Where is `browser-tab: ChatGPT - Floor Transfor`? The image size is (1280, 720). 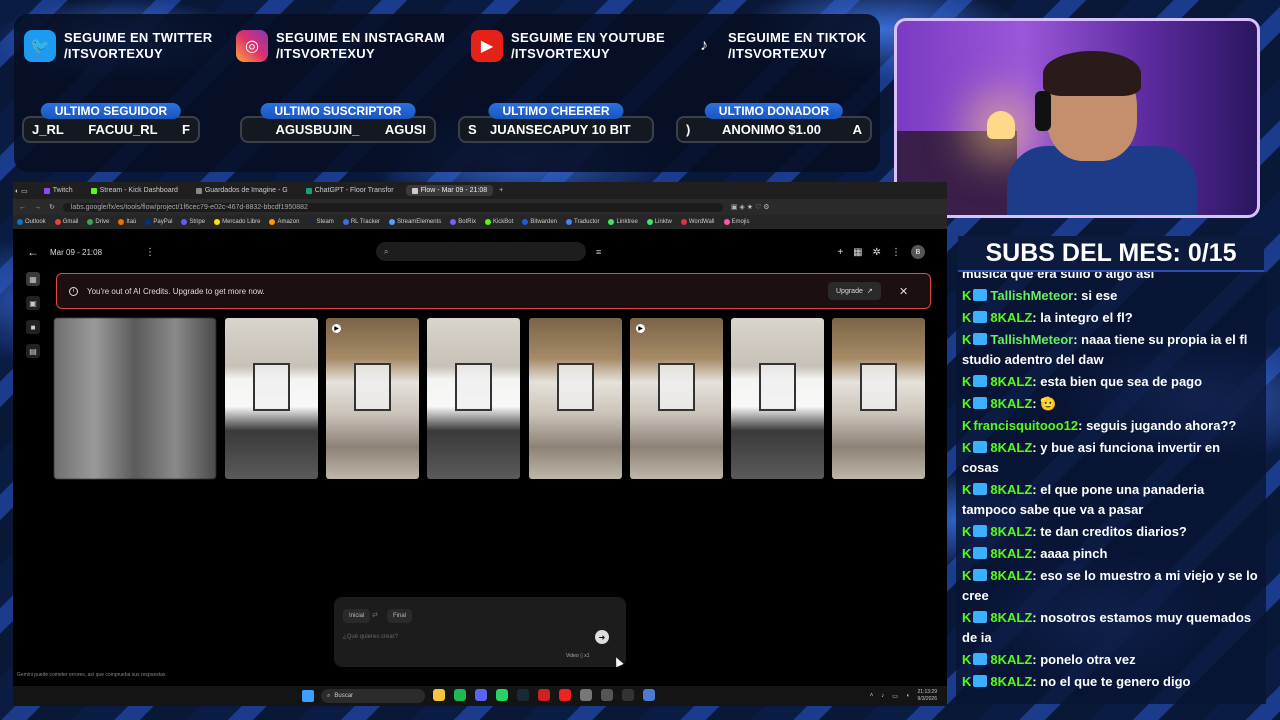 browser-tab: ChatGPT - Floor Transfor is located at coordinates (350, 190).